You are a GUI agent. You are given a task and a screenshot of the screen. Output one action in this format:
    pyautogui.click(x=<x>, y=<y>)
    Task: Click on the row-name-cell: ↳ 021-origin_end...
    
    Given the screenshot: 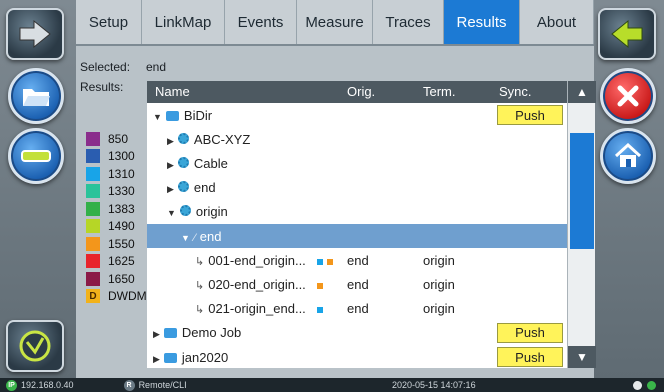 What is the action you would take?
    pyautogui.click(x=250, y=308)
    